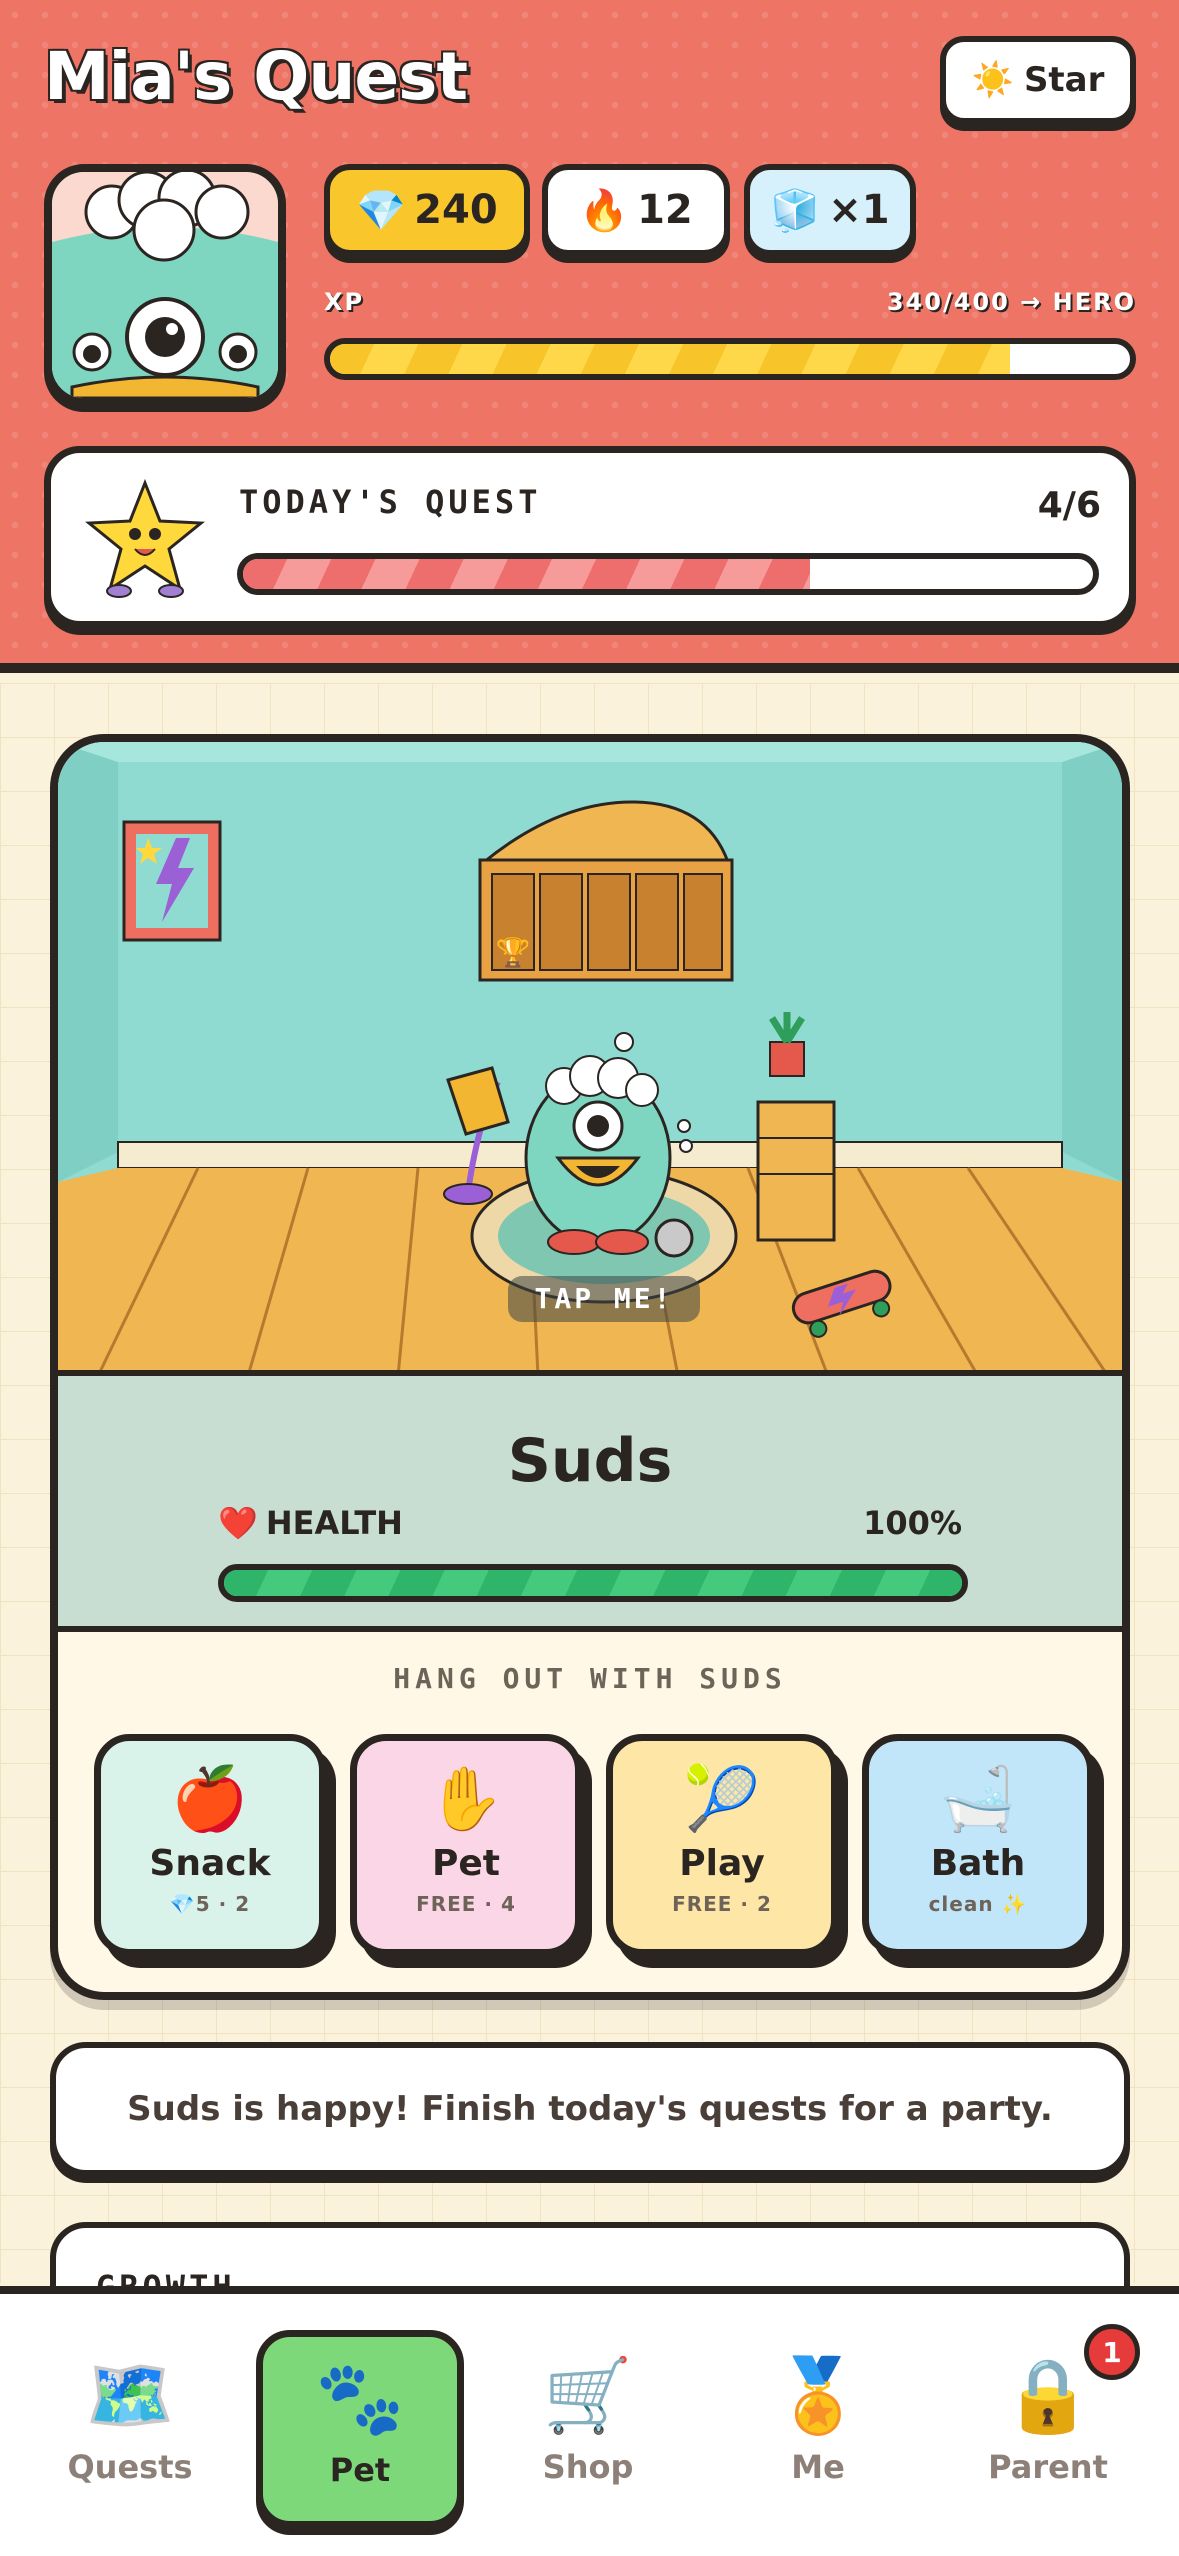 The width and height of the screenshot is (1179, 2556). What do you see at coordinates (603, 1298) in the screenshot?
I see `tap-me-label: TAP ME!` at bounding box center [603, 1298].